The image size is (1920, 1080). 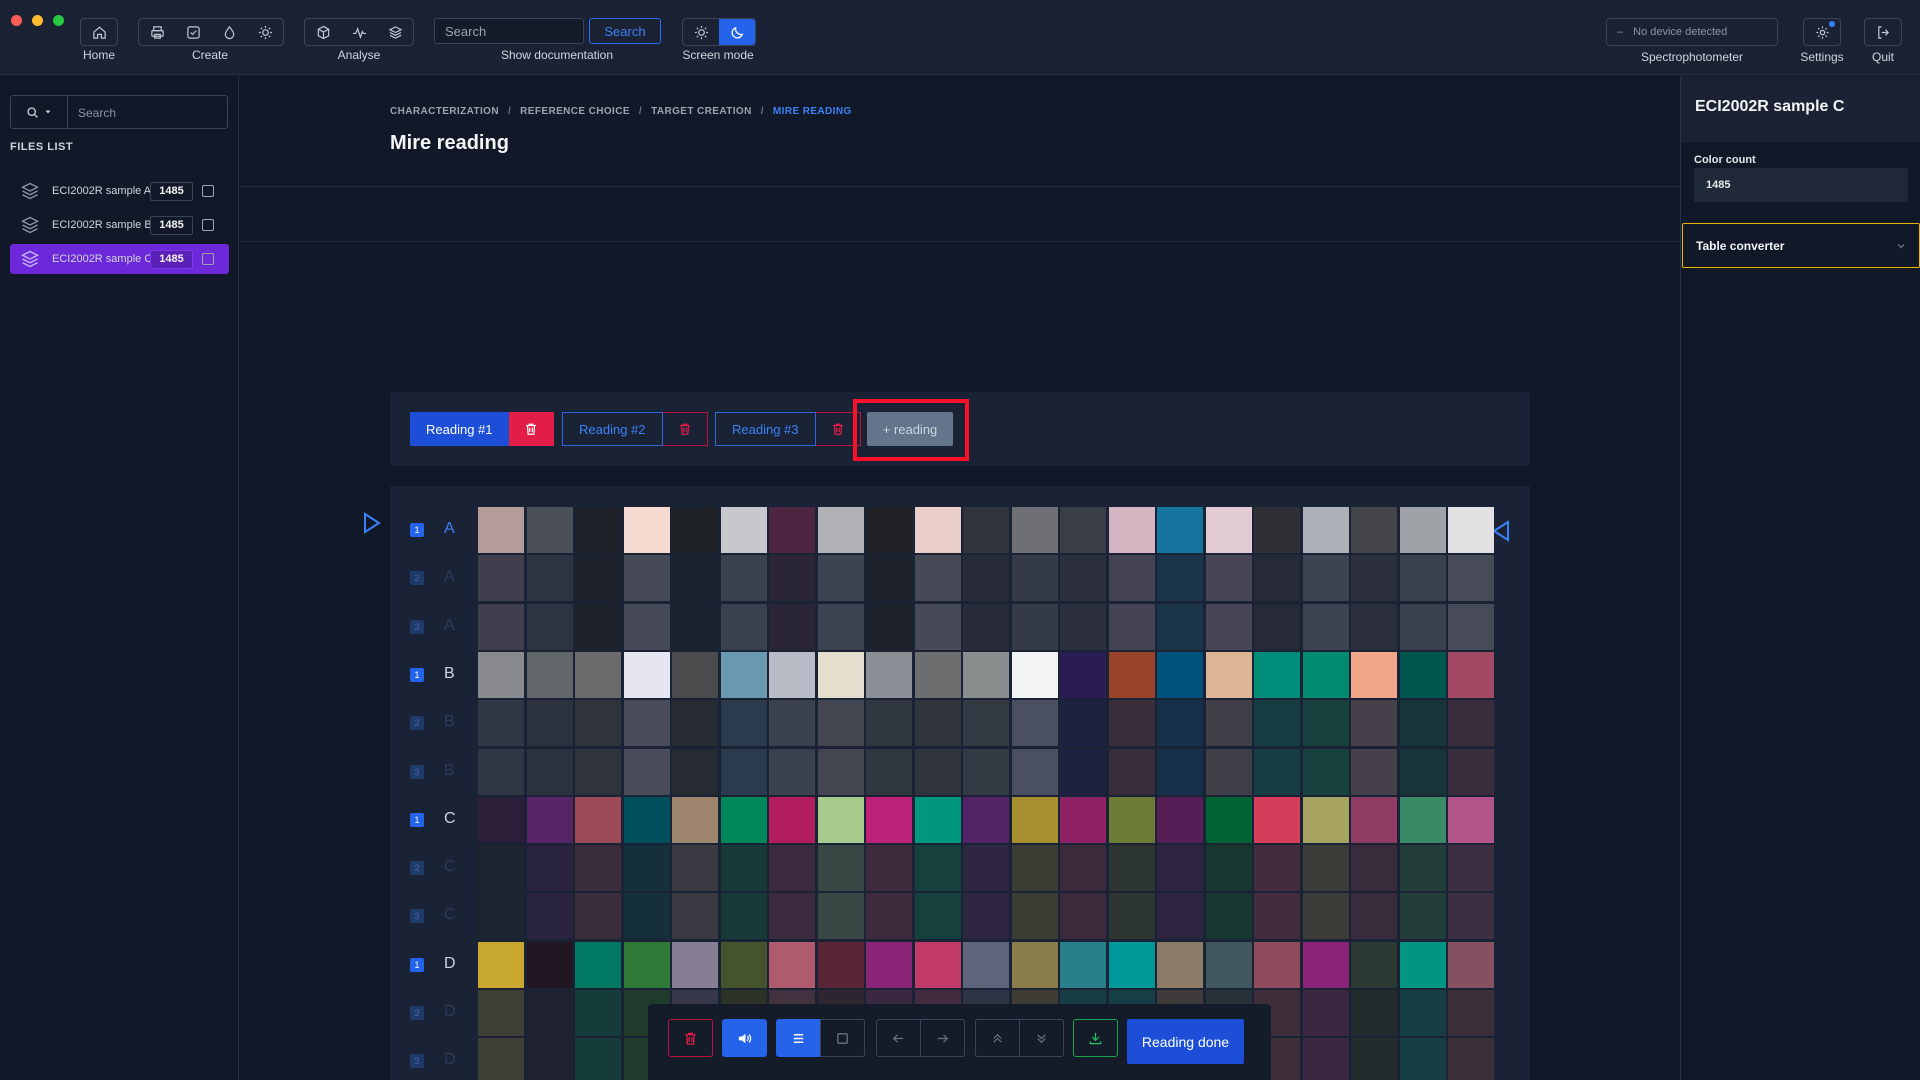 I want to click on next-button, so click(x=942, y=1038).